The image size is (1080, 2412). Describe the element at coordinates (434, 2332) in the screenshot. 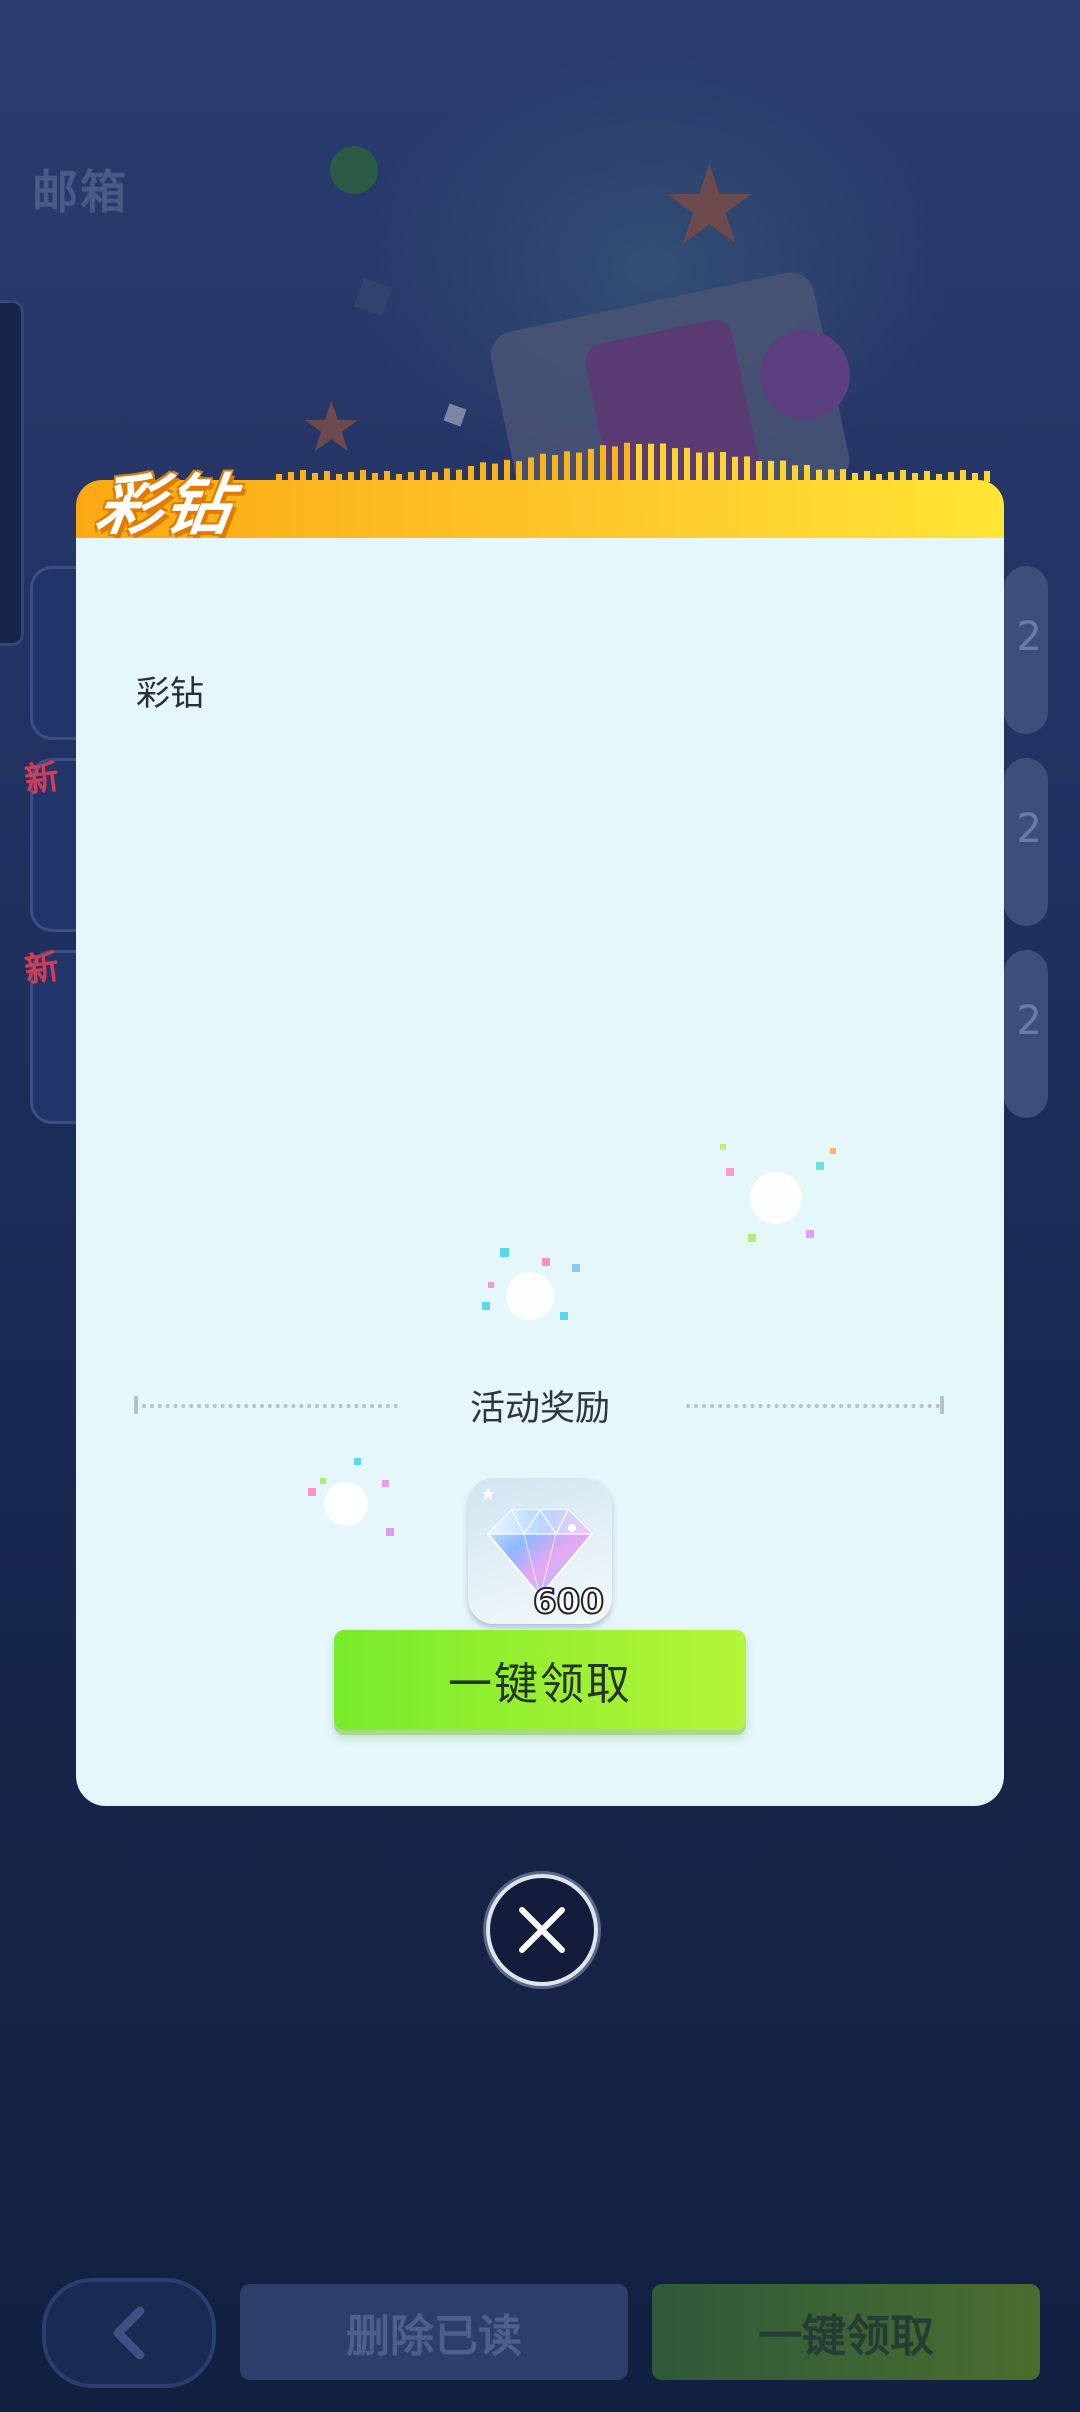

I see `delete-read-button: 删除已读` at that location.